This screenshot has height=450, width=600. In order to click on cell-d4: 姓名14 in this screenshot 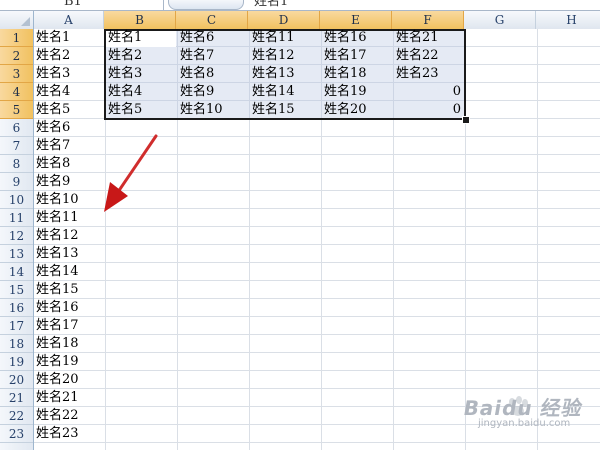, I will do `click(285, 92)`.